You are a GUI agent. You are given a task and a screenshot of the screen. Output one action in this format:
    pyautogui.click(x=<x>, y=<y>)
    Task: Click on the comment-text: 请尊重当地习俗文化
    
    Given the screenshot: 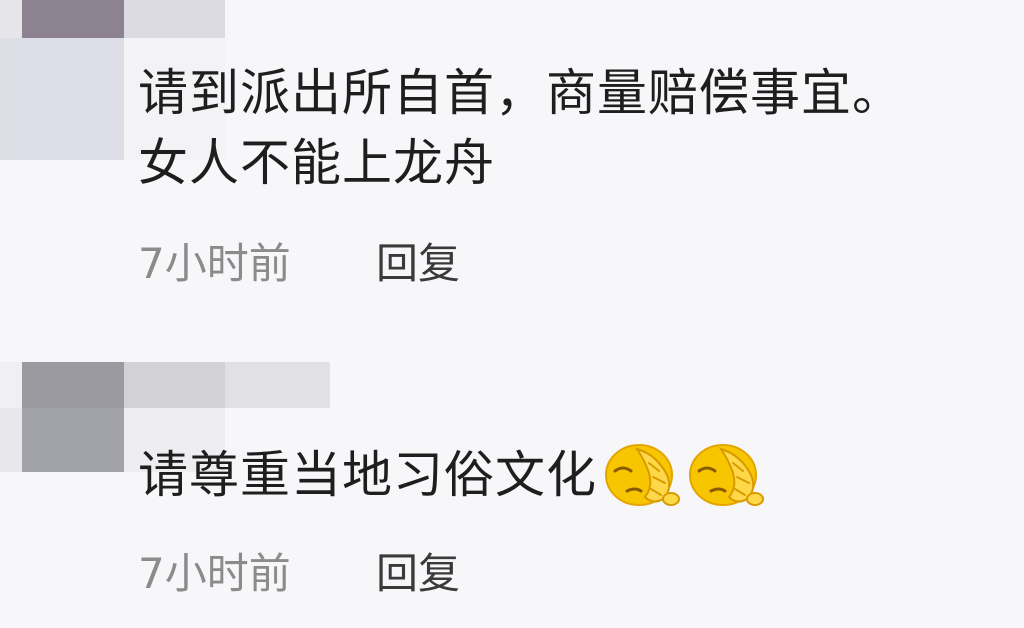 What is the action you would take?
    pyautogui.click(x=451, y=476)
    